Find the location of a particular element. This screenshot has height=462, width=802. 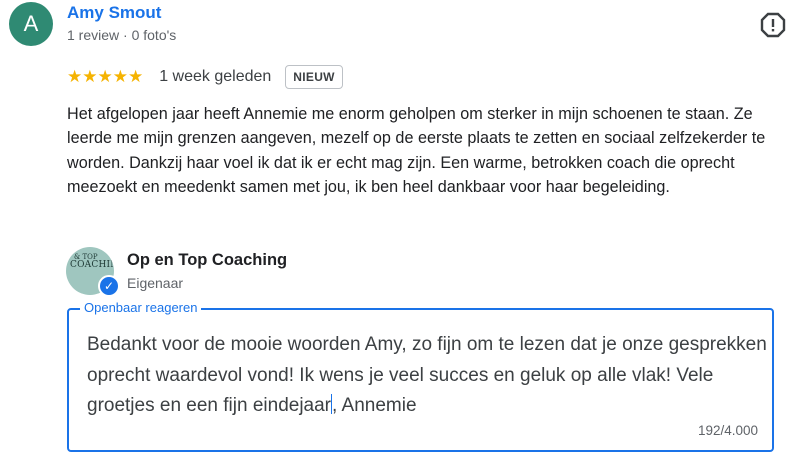

rating-row: ★★★★★ 1 week geleden NIEUW is located at coordinates (205, 77).